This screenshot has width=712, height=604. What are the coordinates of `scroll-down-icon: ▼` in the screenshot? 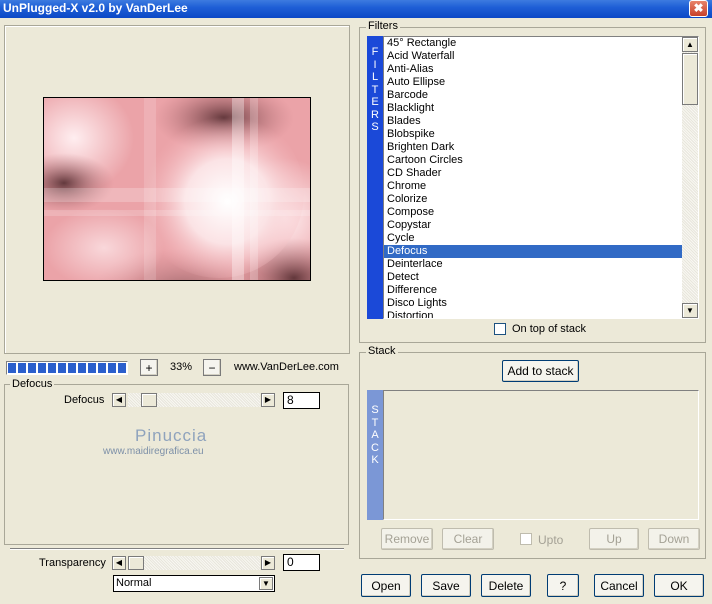 It's located at (690, 310).